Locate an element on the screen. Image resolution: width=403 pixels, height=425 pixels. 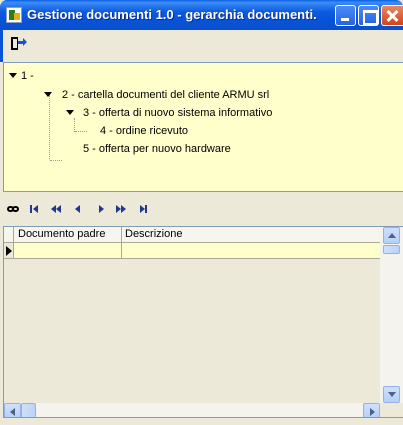
toolbar is located at coordinates (201, 46).